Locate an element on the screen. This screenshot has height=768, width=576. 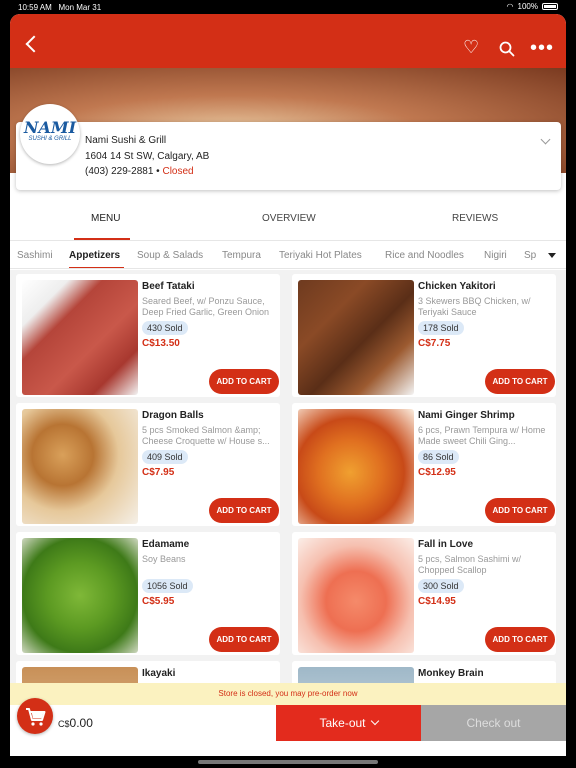
battery-label: 100% is located at coordinates (527, 6).